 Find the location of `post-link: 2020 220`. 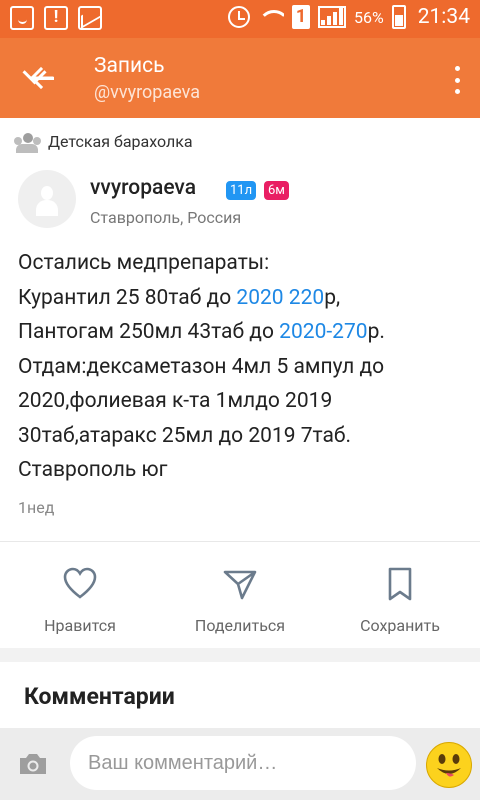

post-link: 2020 220 is located at coordinates (280, 298).